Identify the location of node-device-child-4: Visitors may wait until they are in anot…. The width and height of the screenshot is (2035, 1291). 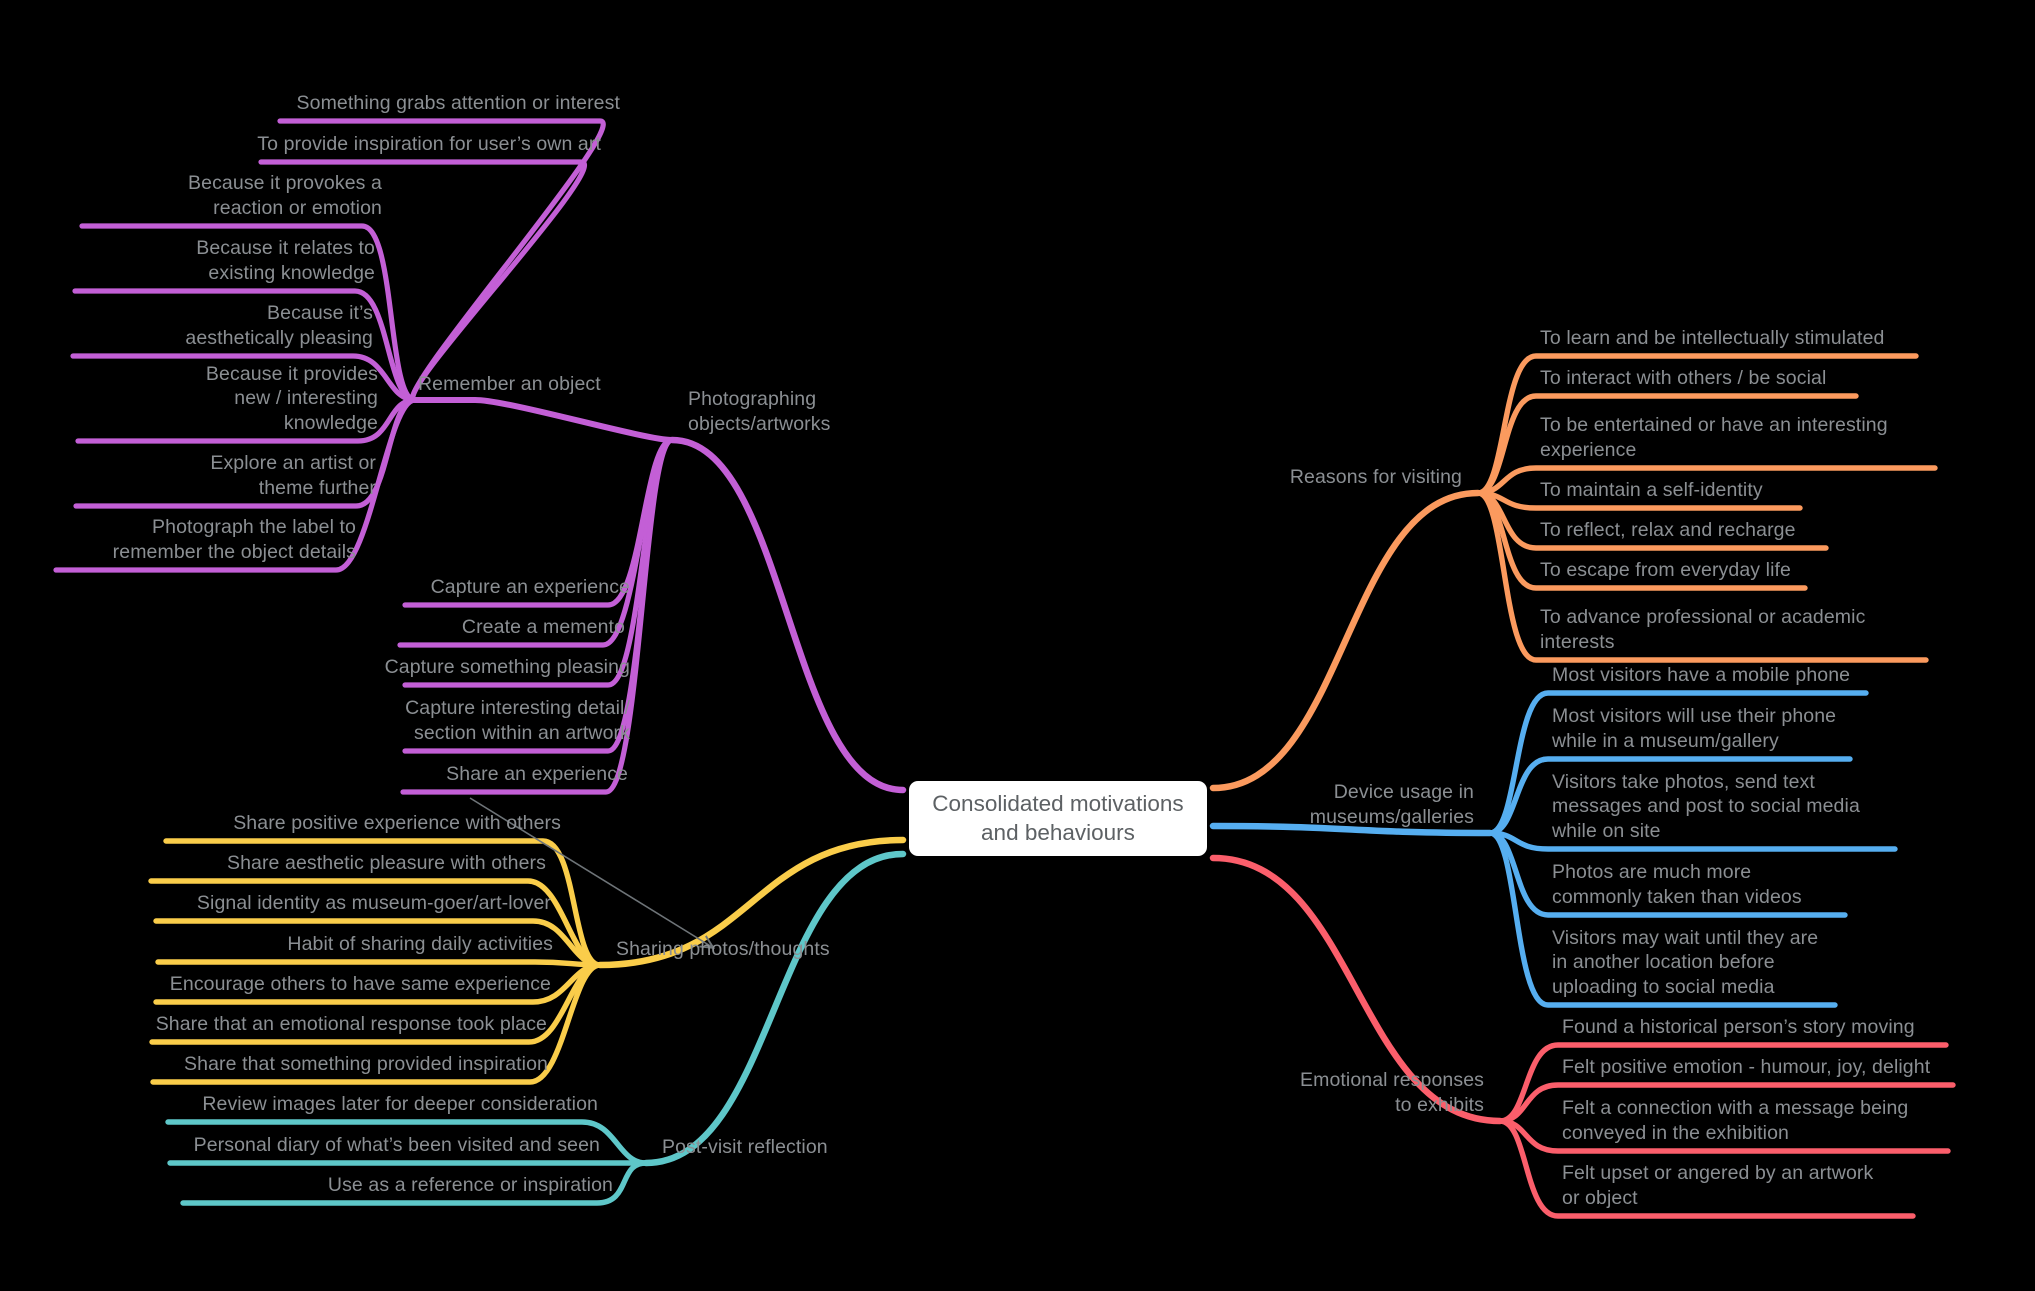
(1685, 963).